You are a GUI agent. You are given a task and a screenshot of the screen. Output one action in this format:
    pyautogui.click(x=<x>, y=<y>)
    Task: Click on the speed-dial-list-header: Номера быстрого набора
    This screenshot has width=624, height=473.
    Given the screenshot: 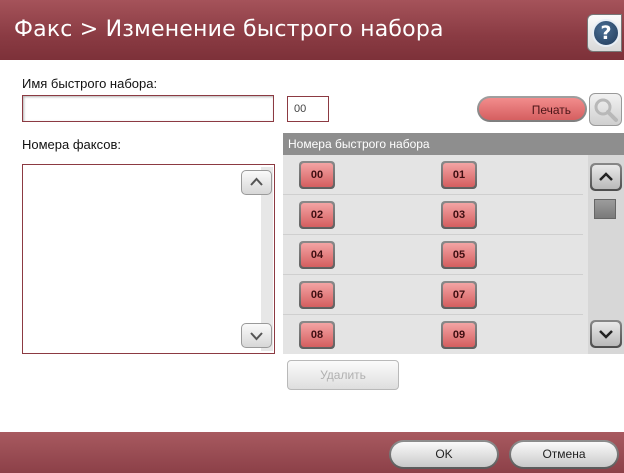 What is the action you would take?
    pyautogui.click(x=453, y=144)
    